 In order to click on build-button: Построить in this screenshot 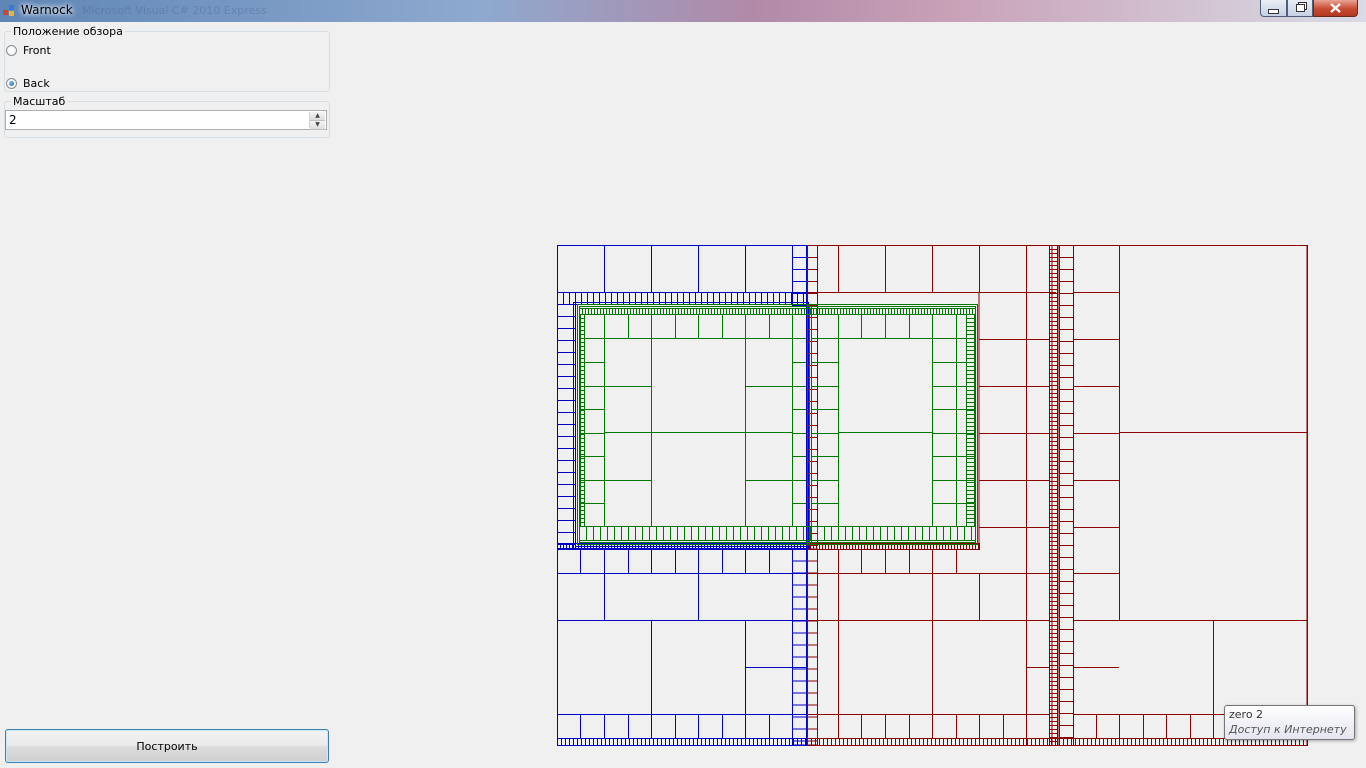, I will do `click(167, 746)`.